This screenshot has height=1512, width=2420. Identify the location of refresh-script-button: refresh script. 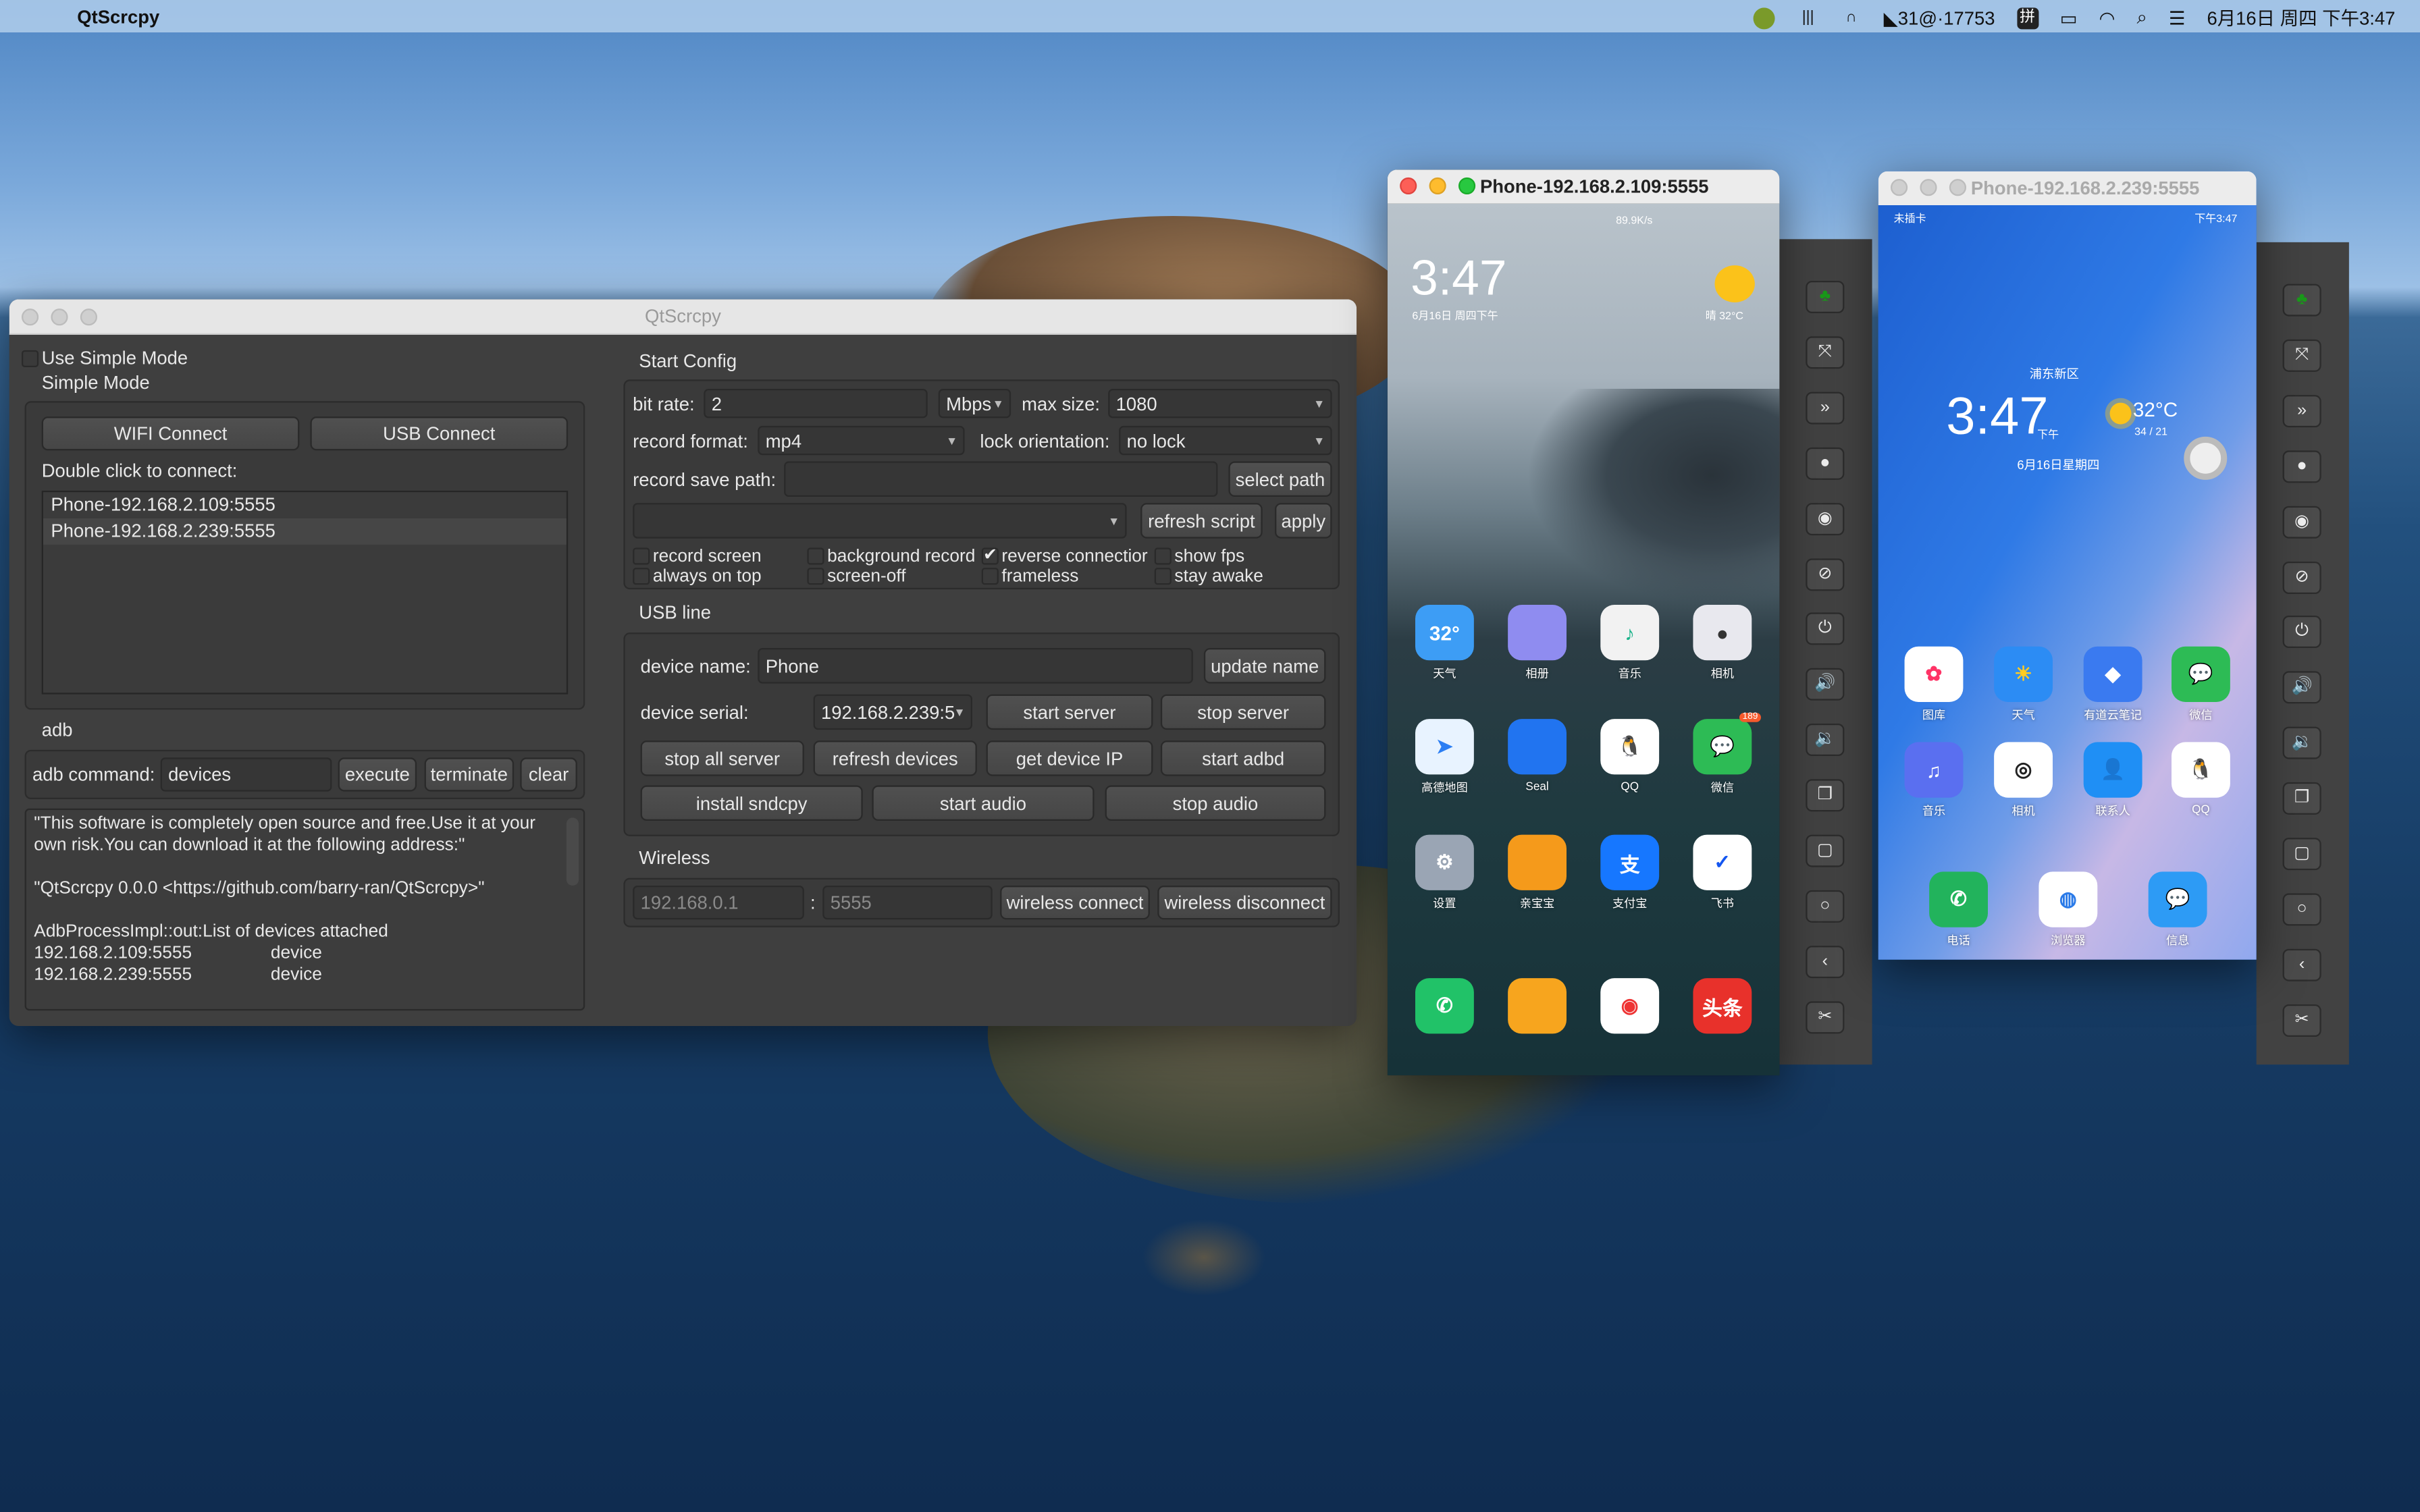
(1201, 521).